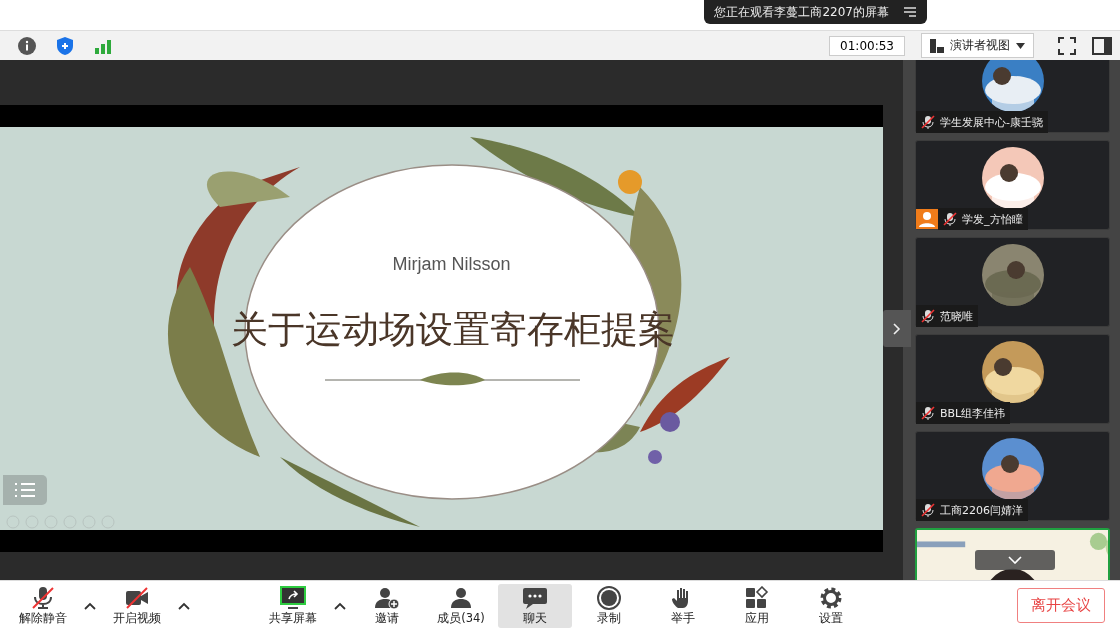 The image size is (1120, 630). I want to click on slide-list-button, so click(25, 490).